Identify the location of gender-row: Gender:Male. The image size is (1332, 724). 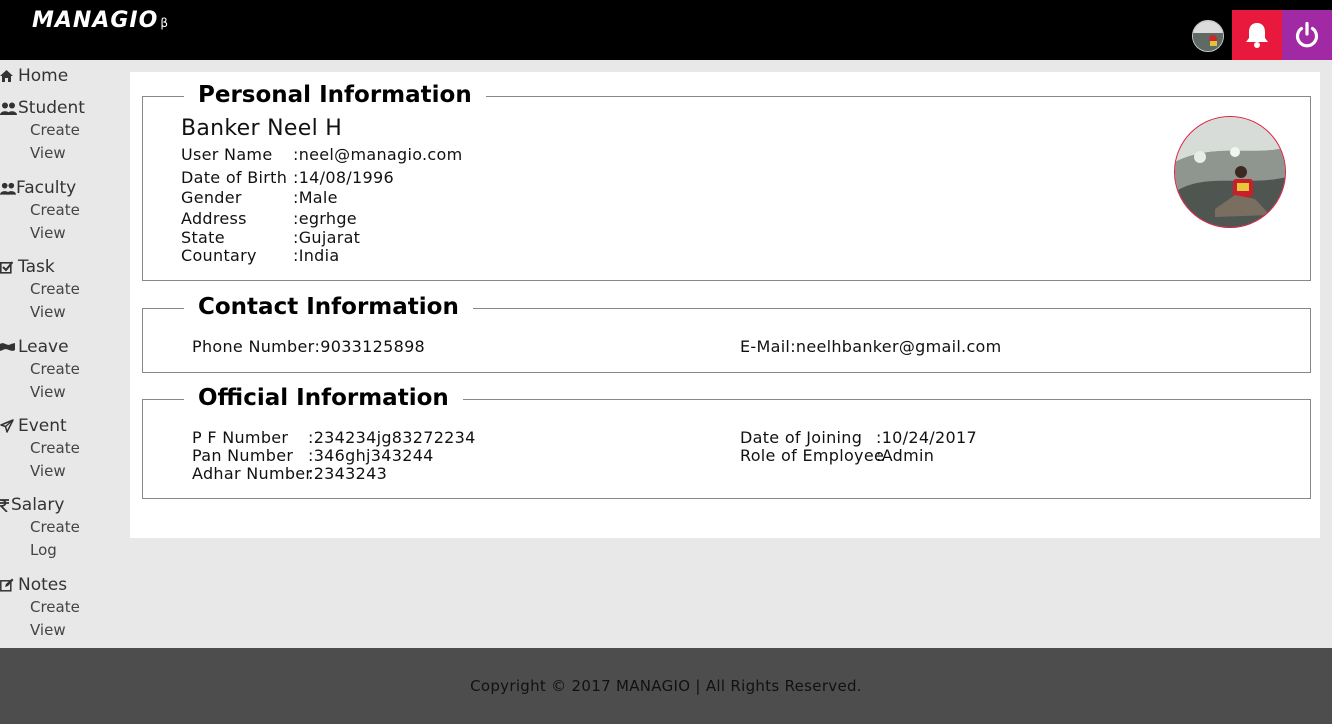
(259, 197).